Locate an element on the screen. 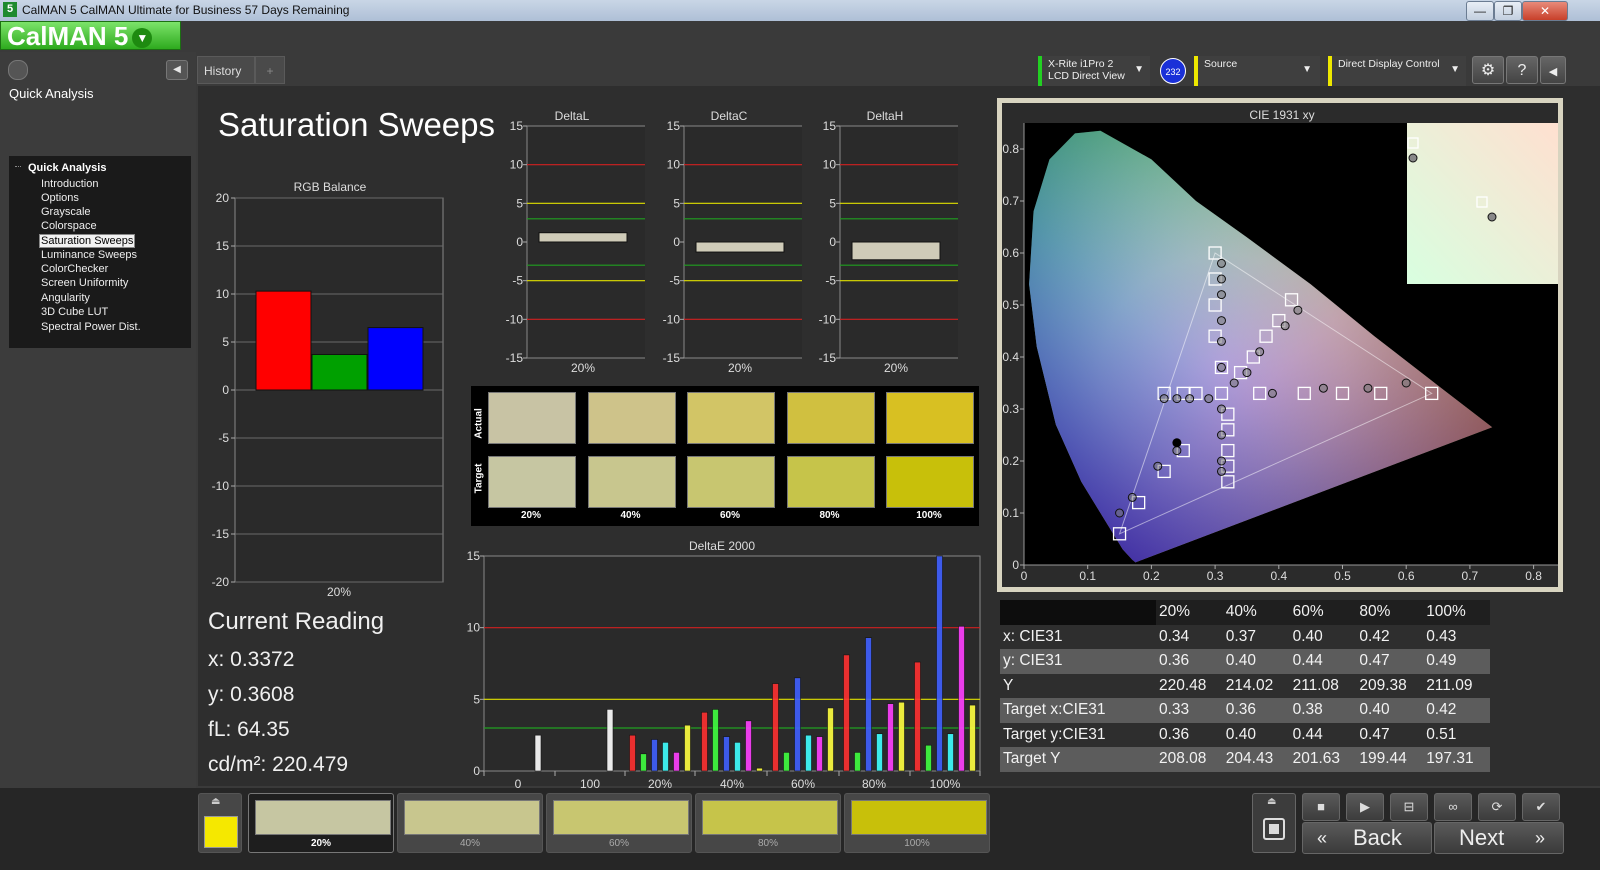 This screenshot has width=1600, height=870. close-button: ✕ is located at coordinates (1545, 11).